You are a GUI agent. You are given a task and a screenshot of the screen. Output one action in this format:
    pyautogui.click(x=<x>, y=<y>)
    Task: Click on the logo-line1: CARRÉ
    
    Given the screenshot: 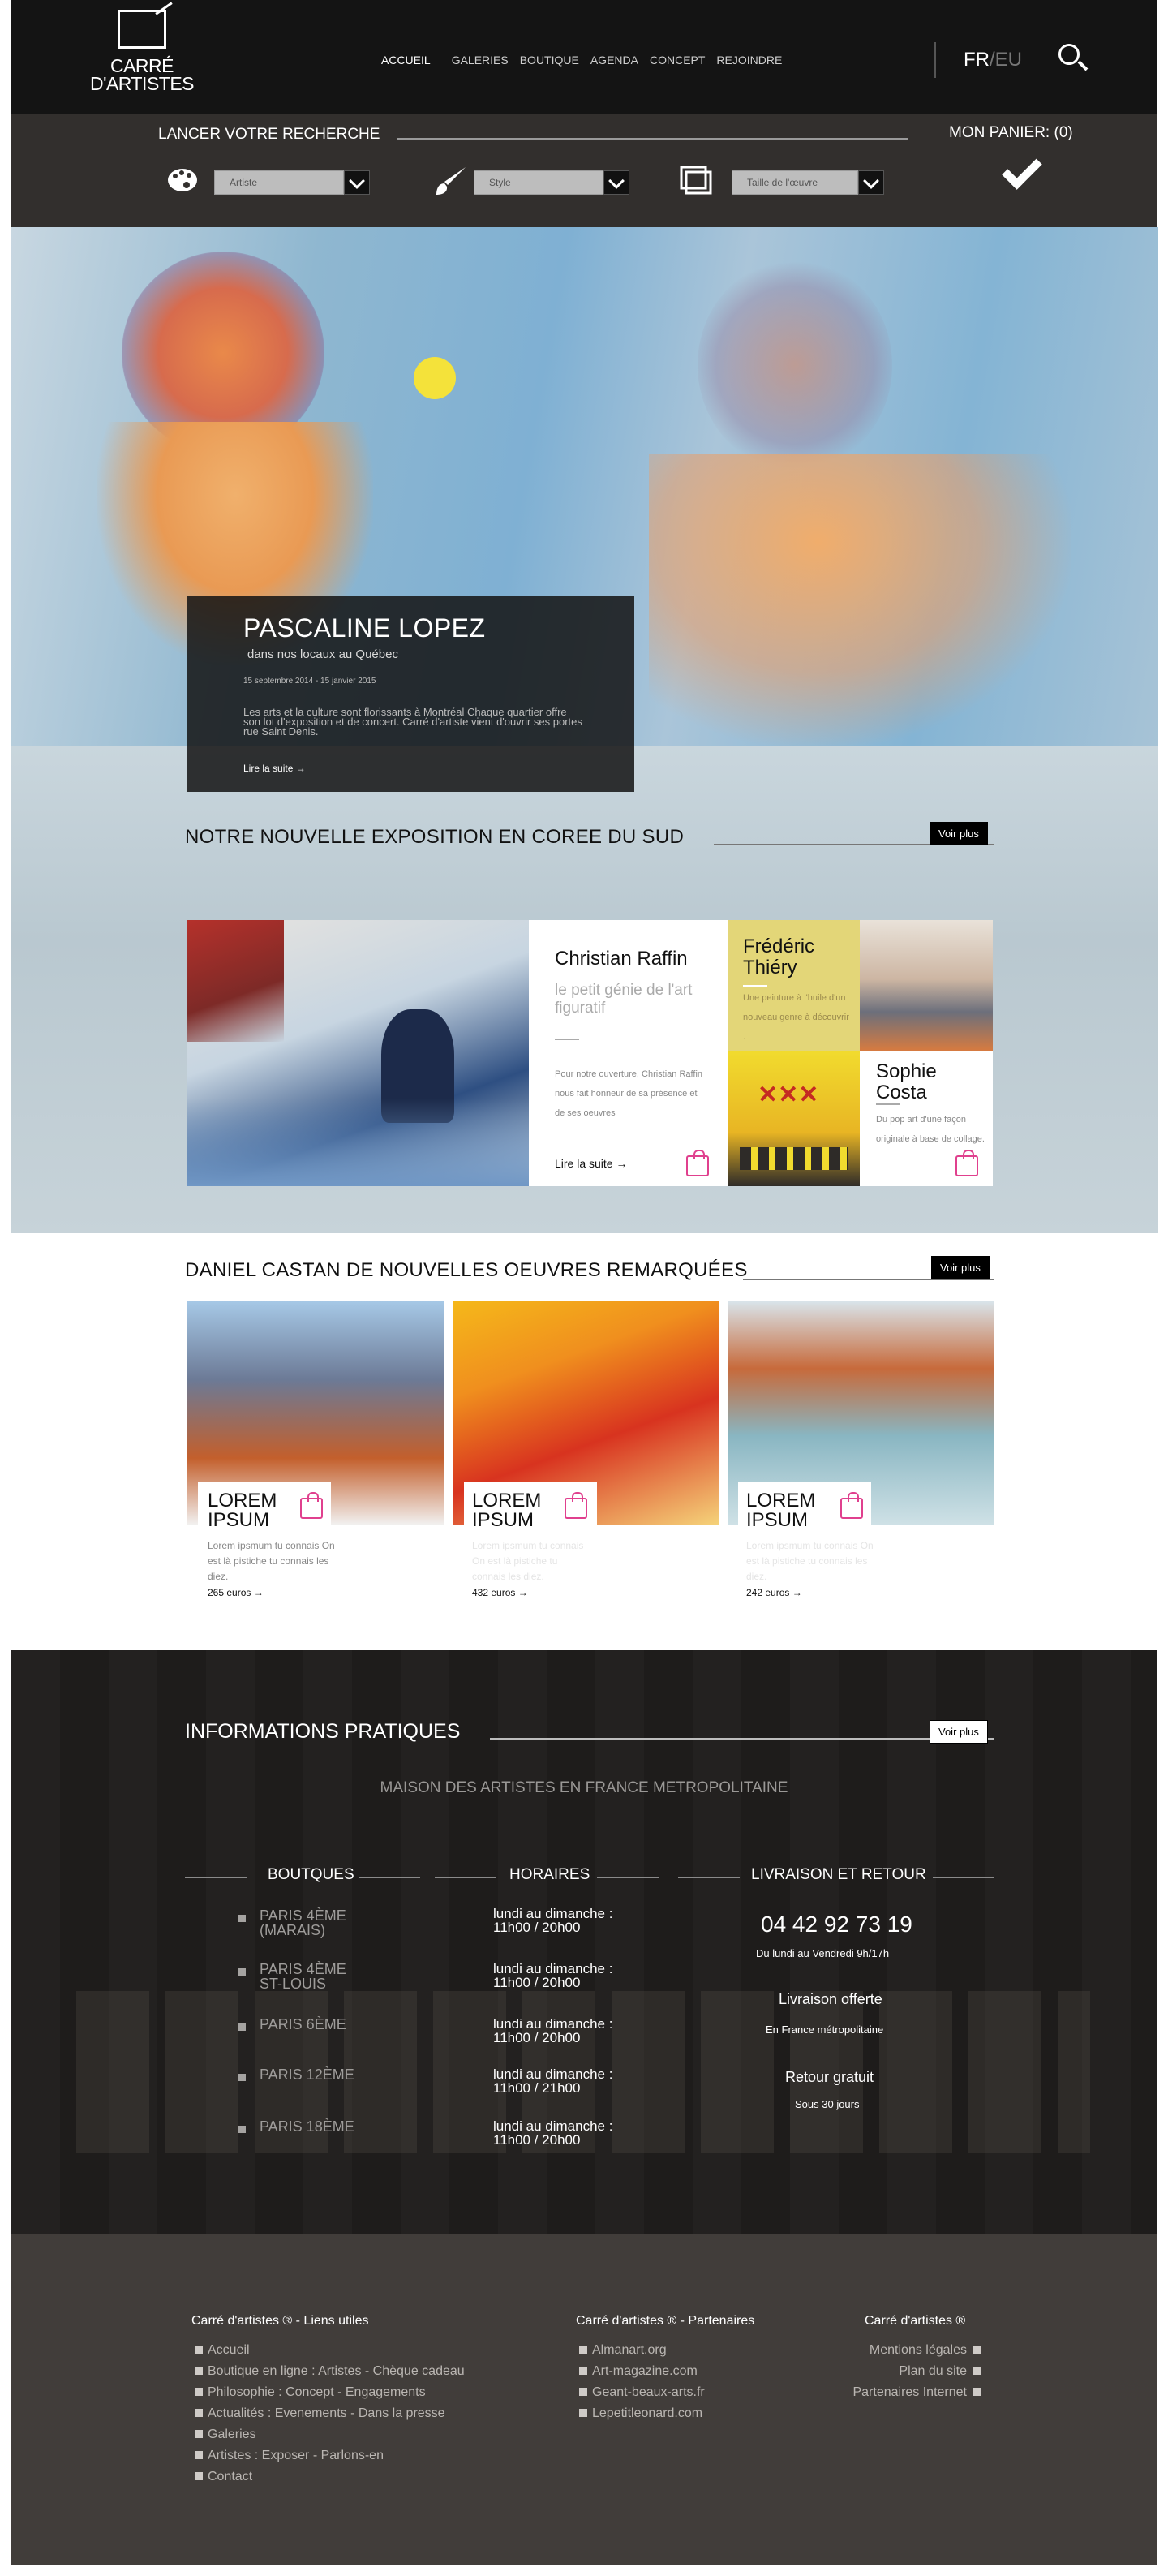 What is the action you would take?
    pyautogui.click(x=142, y=65)
    